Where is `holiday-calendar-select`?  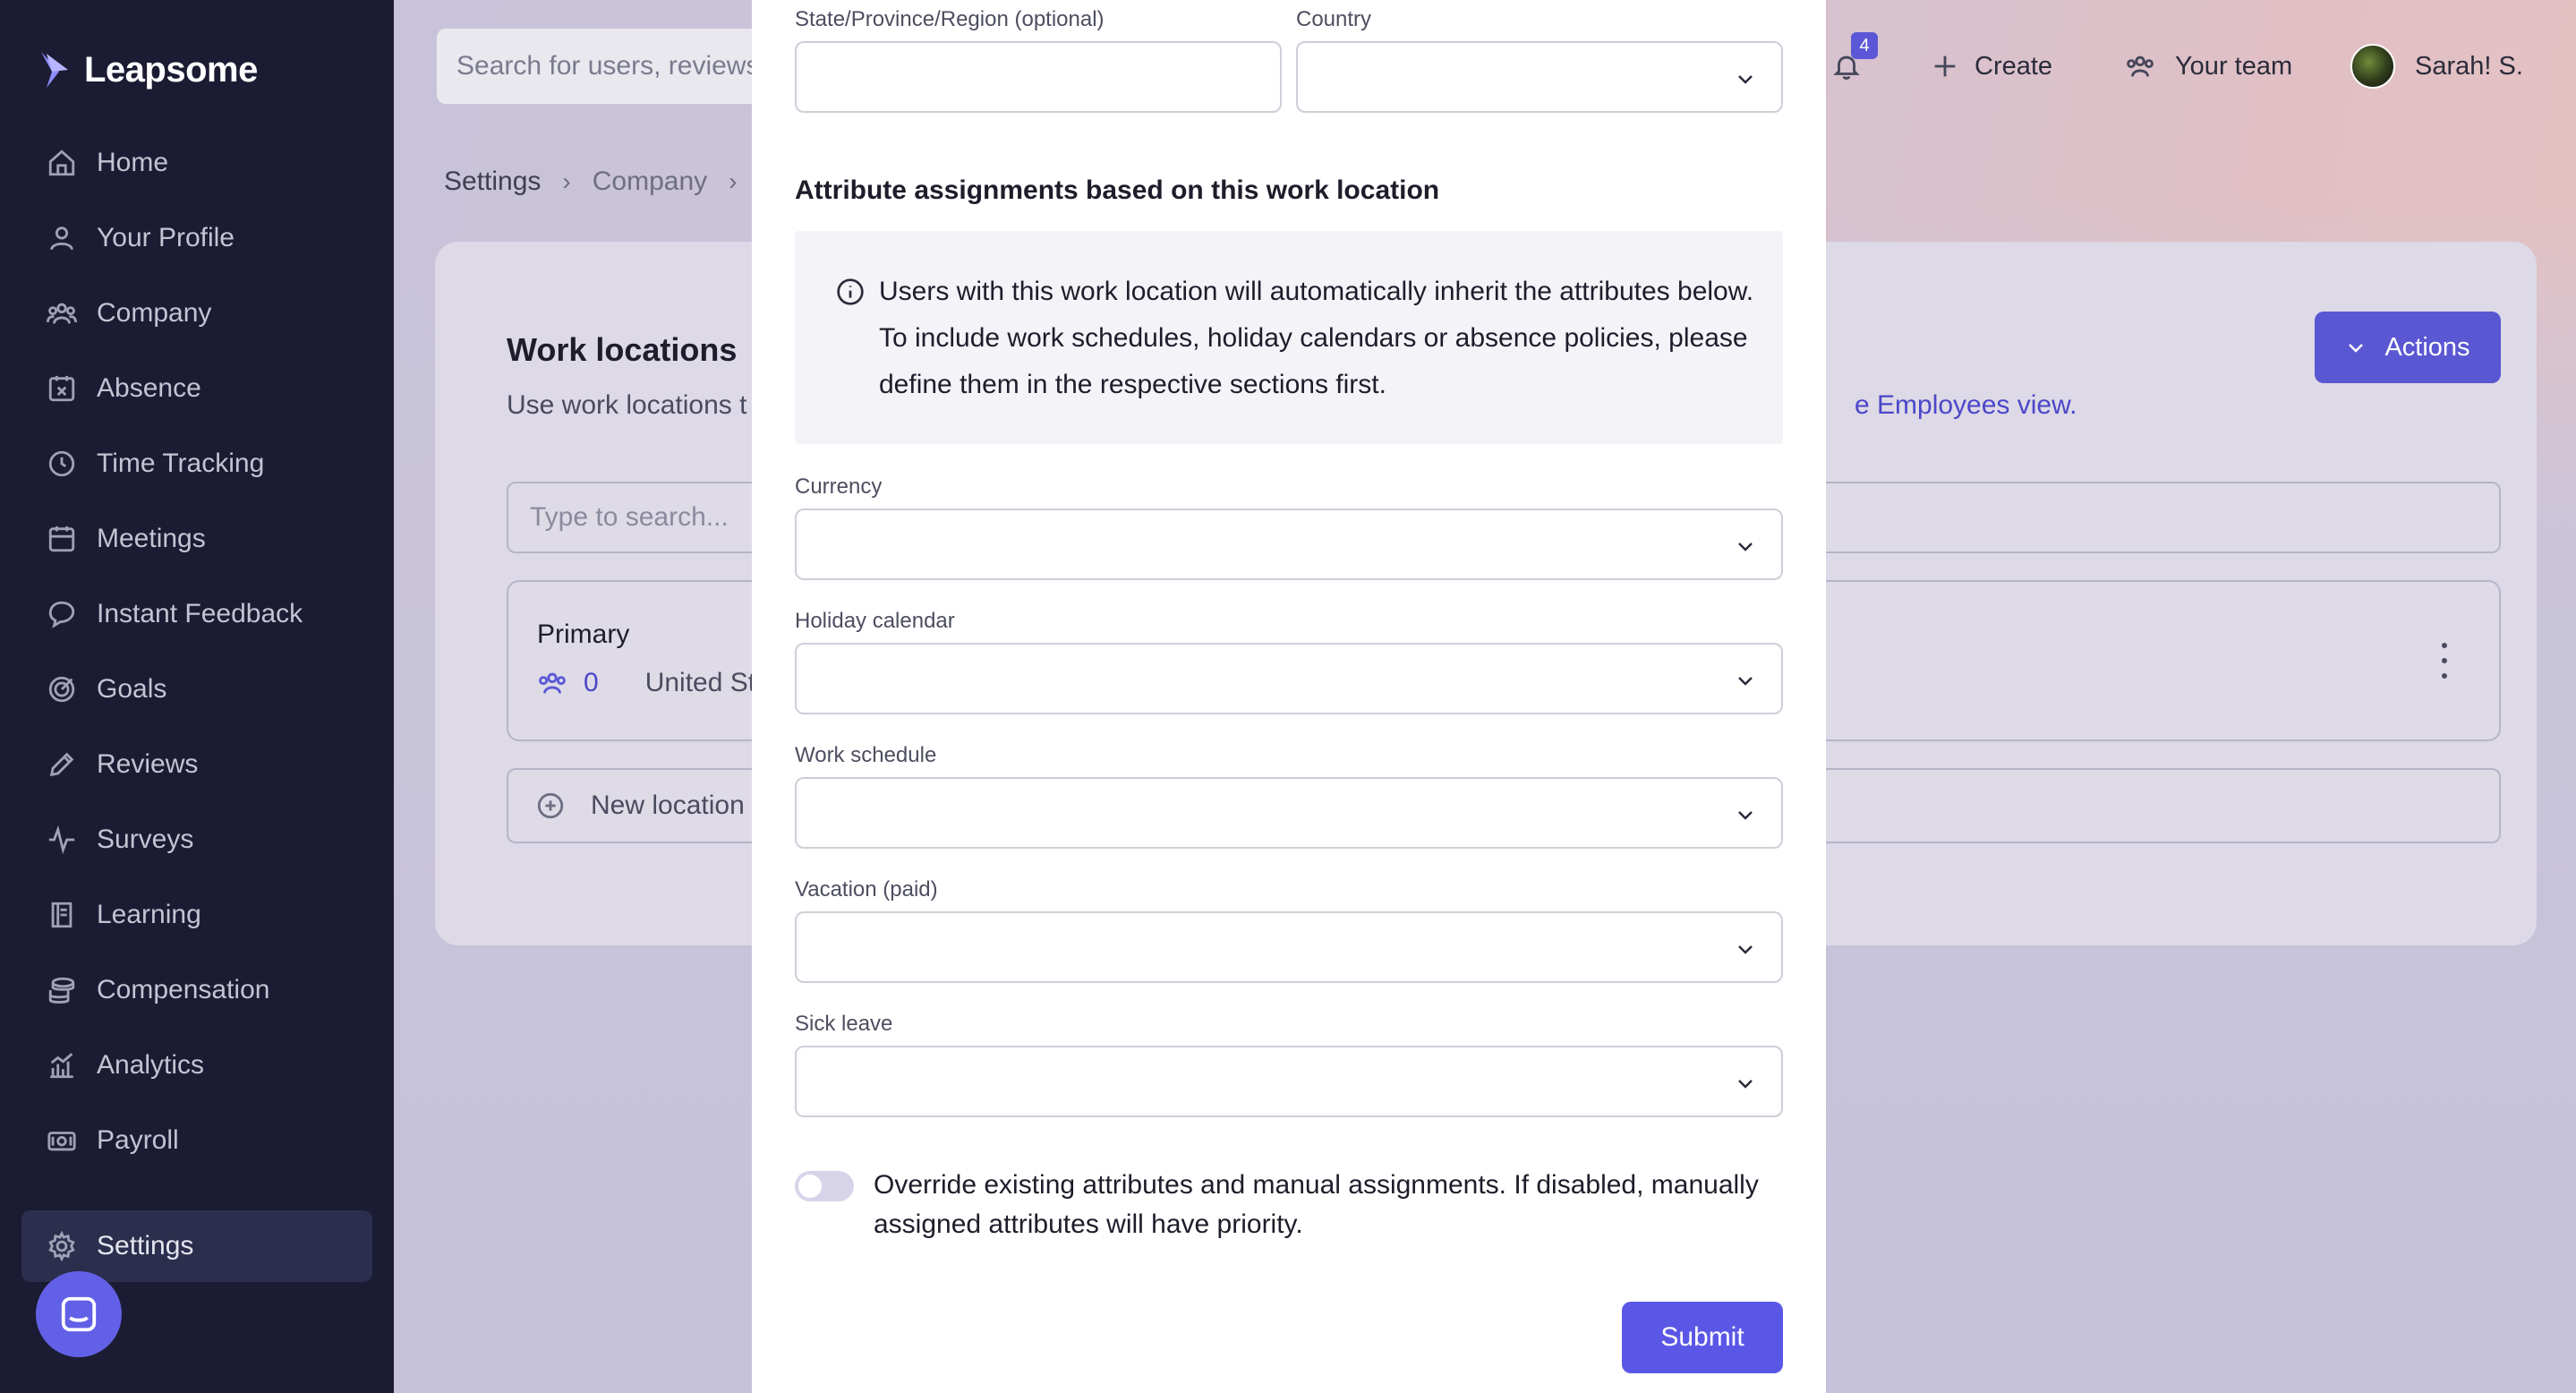 holiday-calendar-select is located at coordinates (1289, 678).